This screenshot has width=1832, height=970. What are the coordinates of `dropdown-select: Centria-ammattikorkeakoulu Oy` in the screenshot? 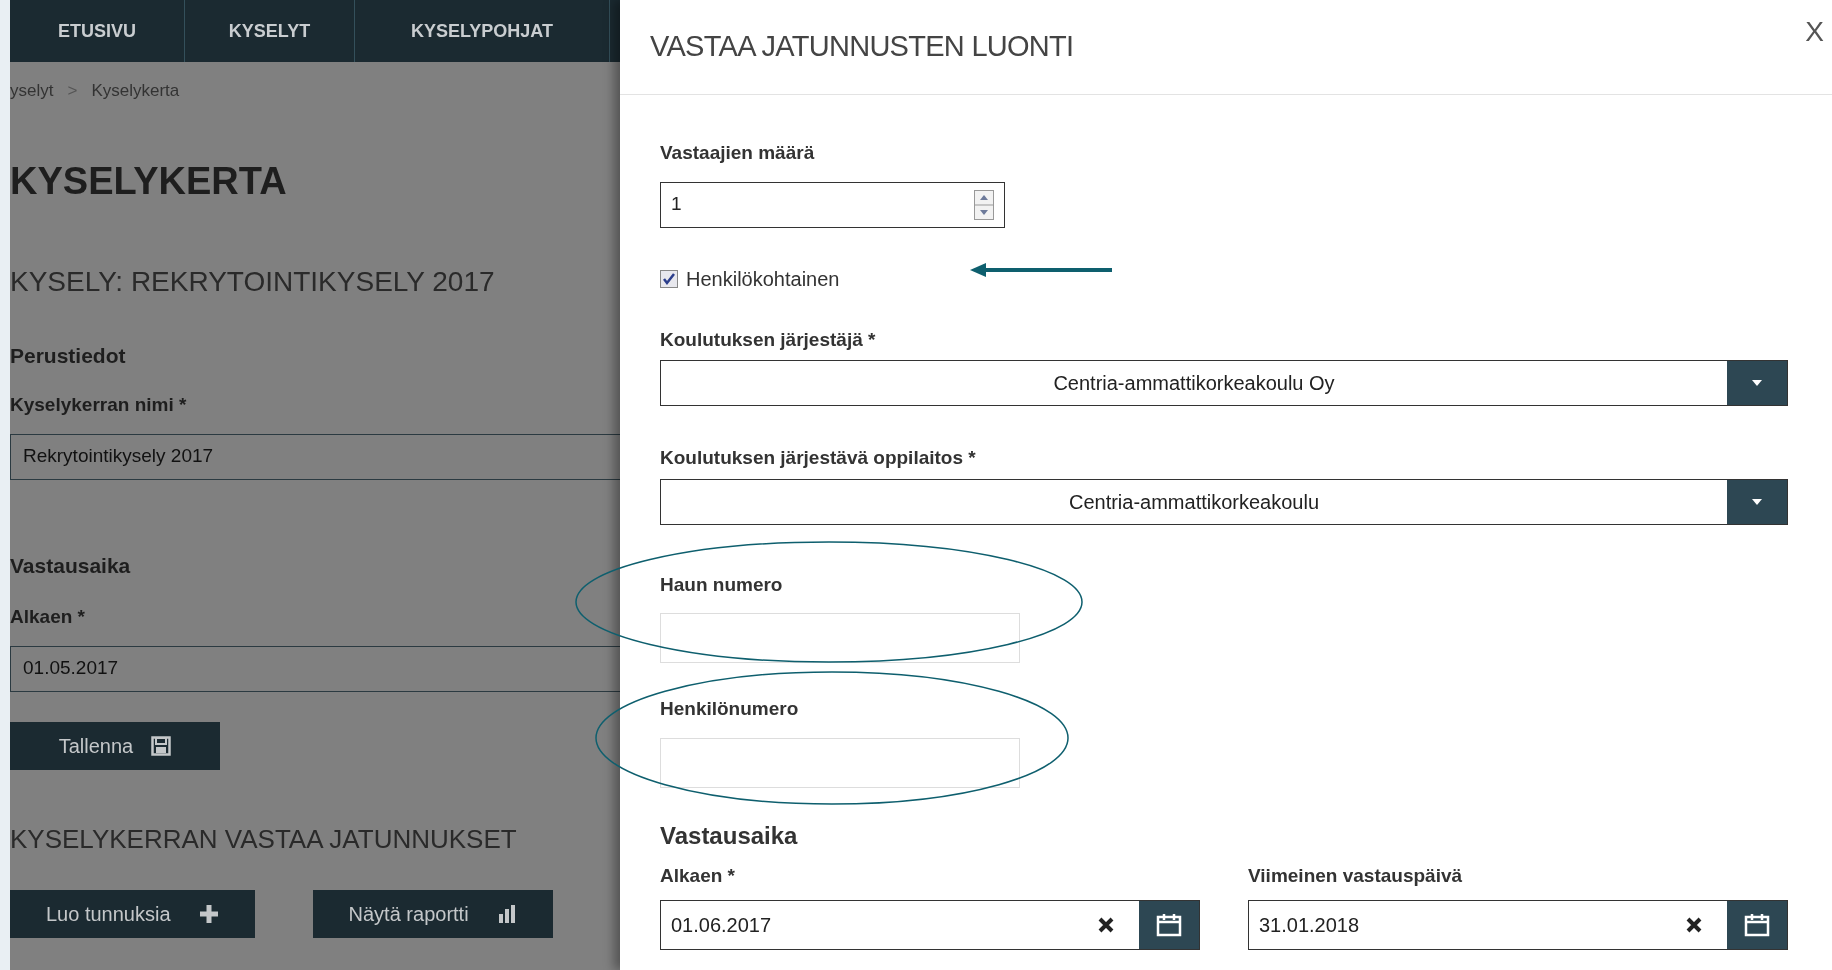 It's located at (1224, 383).